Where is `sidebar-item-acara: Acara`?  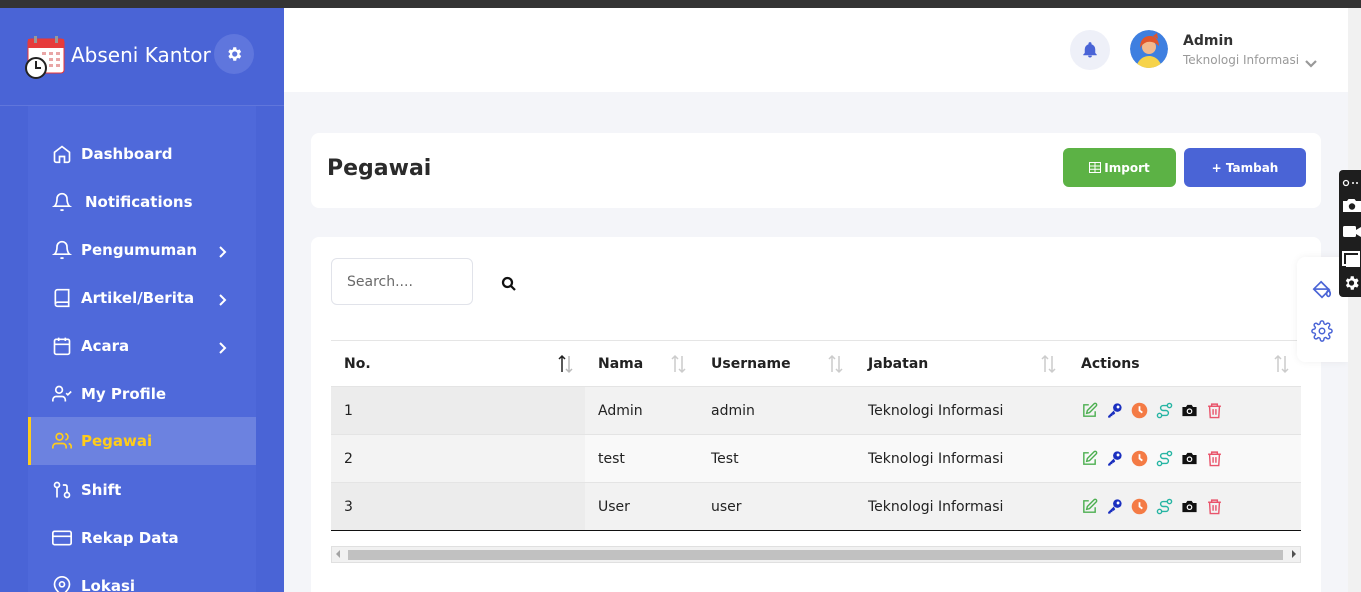 sidebar-item-acara: Acara is located at coordinates (142, 346).